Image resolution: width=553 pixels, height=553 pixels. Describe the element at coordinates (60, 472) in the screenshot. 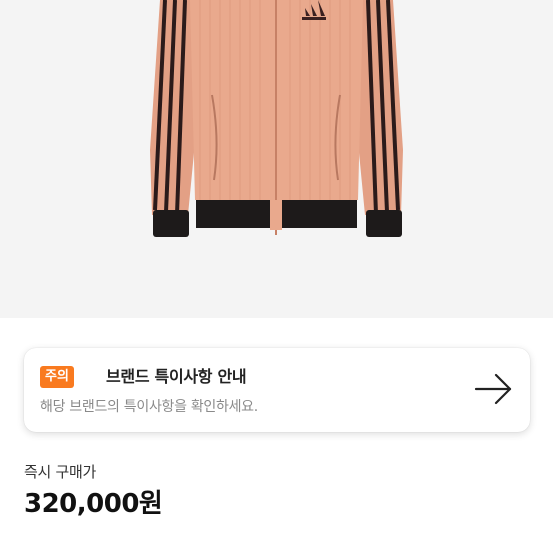

I see `instant-buy-label: 즉시 구매가` at that location.